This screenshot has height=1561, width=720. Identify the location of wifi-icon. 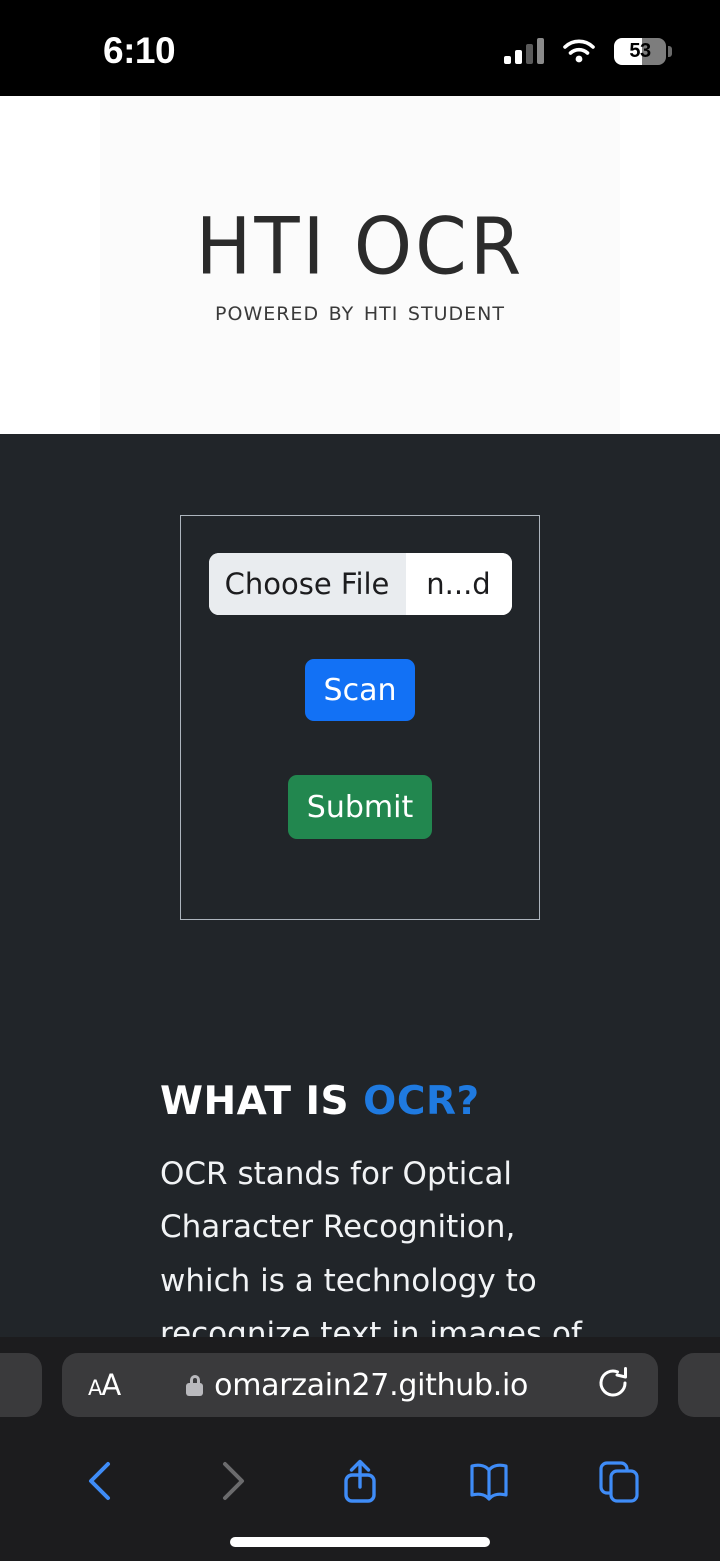
(579, 51).